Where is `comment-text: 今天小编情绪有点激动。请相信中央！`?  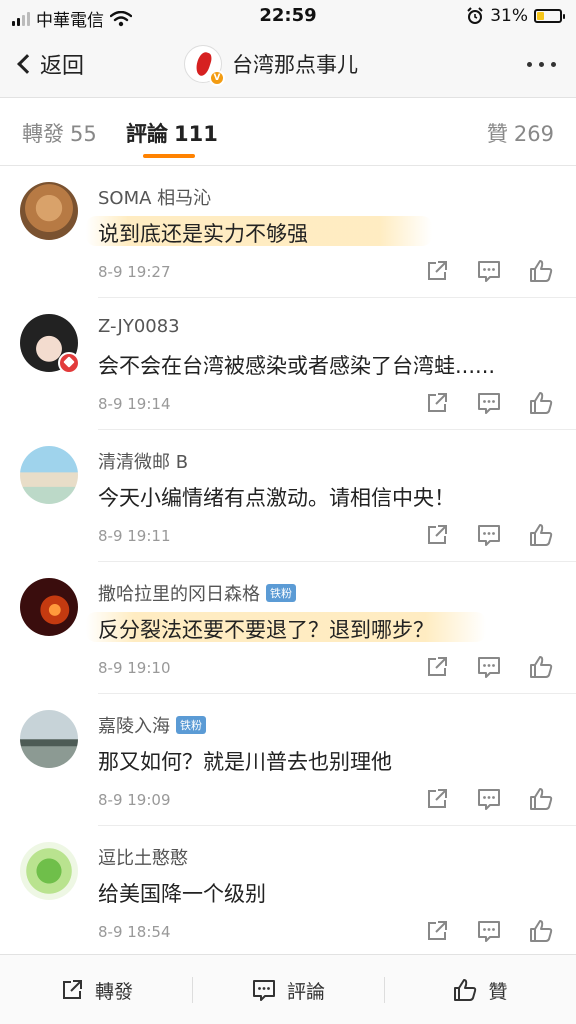 comment-text: 今天小编情绪有点激动。请相信中央！ is located at coordinates (276, 498).